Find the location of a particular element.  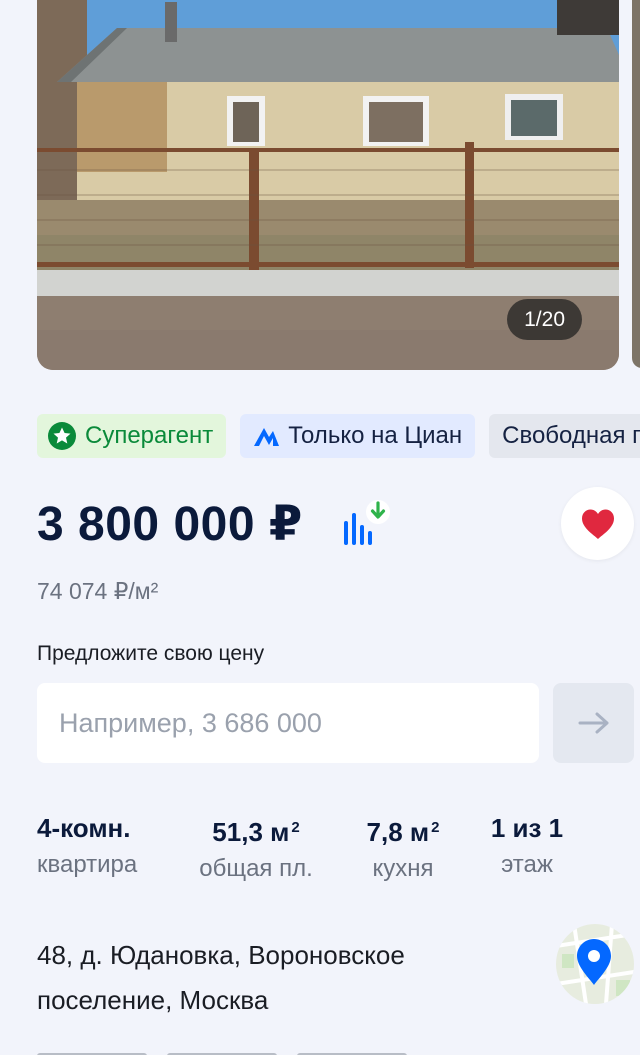

next-section-cutoff is located at coordinates (322, 1050).